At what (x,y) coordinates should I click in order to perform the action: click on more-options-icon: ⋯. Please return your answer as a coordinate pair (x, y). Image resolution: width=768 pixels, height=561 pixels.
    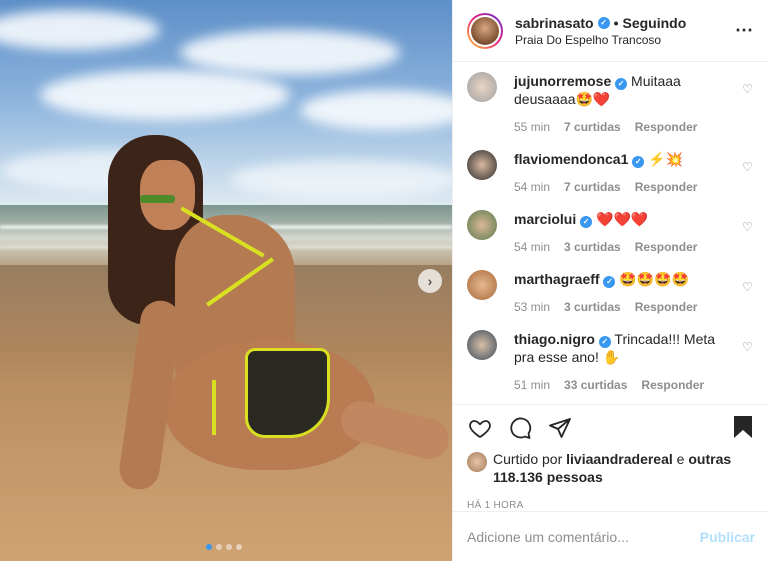
    Looking at the image, I should click on (744, 30).